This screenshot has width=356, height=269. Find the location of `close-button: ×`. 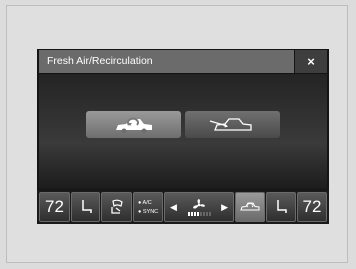

close-button: × is located at coordinates (311, 61).